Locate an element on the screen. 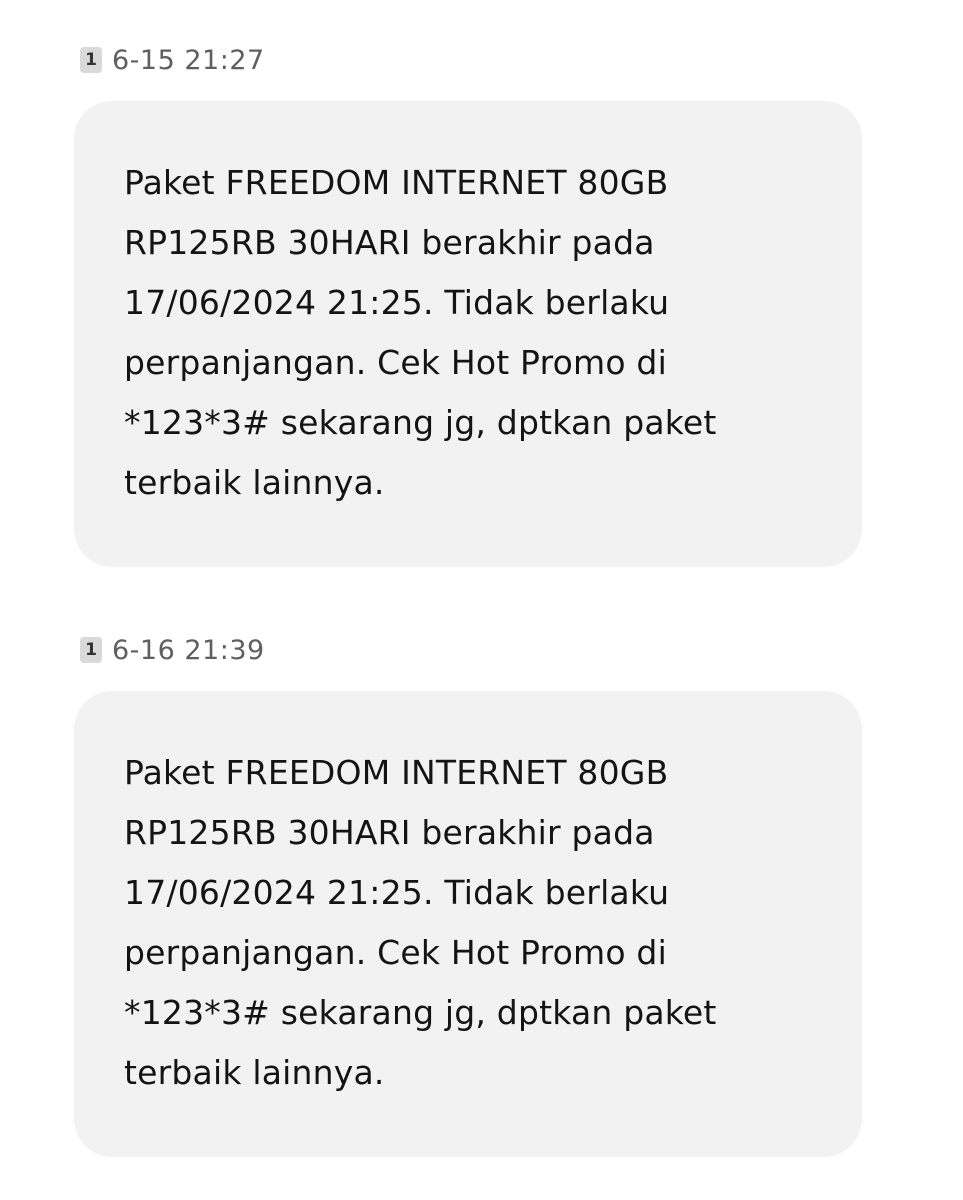 Image resolution: width=963 pixels, height=1200 pixels. message-timestamp: 6-15 21:27 is located at coordinates (188, 60).